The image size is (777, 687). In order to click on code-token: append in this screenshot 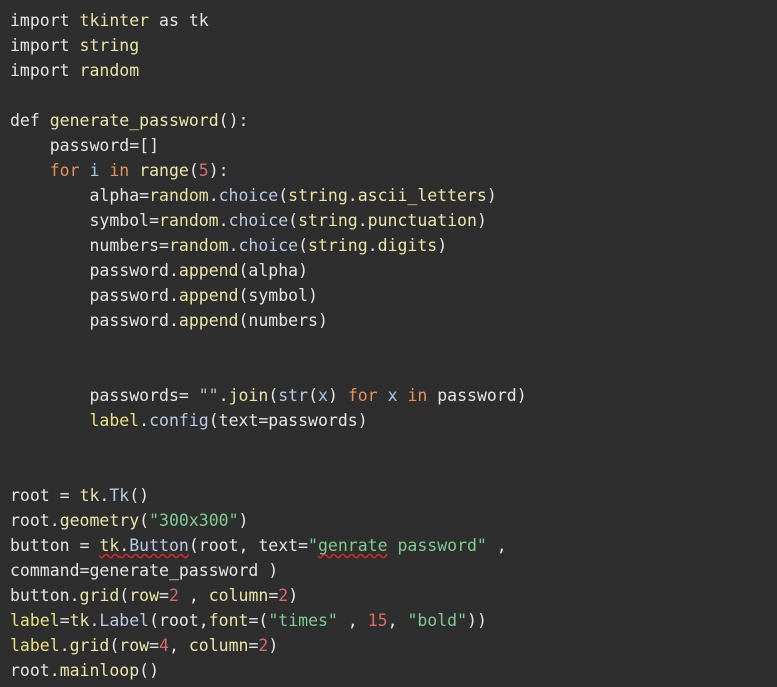, I will do `click(208, 320)`.